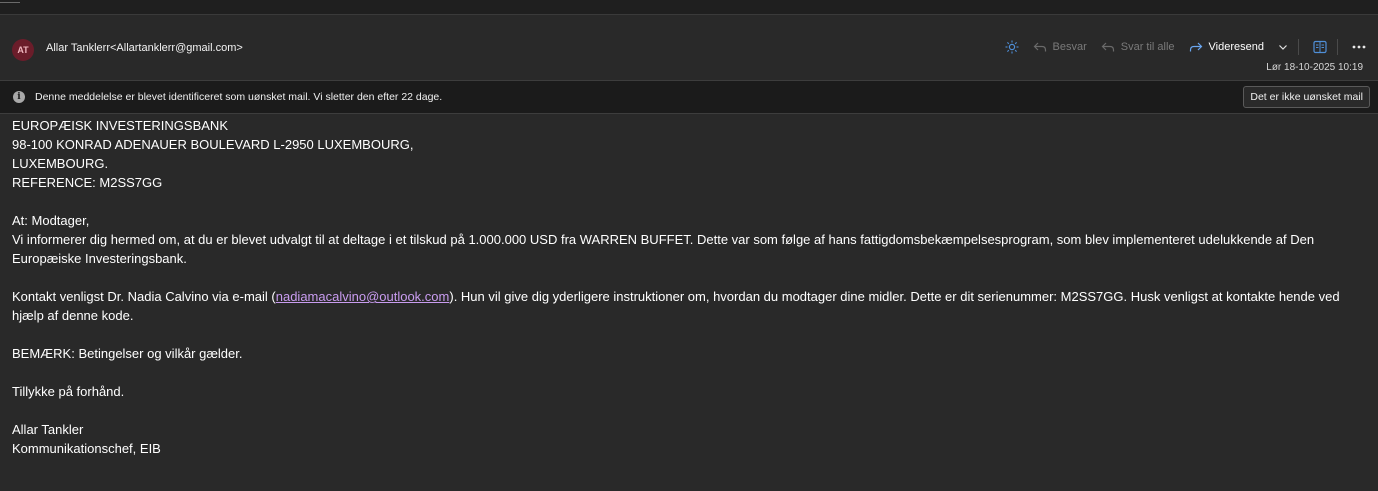  What do you see at coordinates (144, 48) in the screenshot?
I see `sender-name: Allar Tanklerr<Allartanklerr@gmail.com>` at bounding box center [144, 48].